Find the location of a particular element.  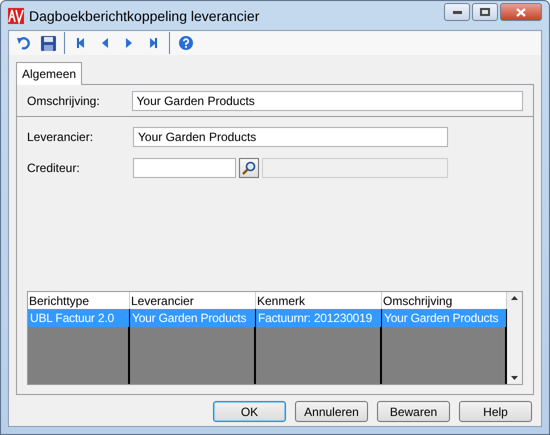

dialog-button: Annuleren is located at coordinates (331, 411).